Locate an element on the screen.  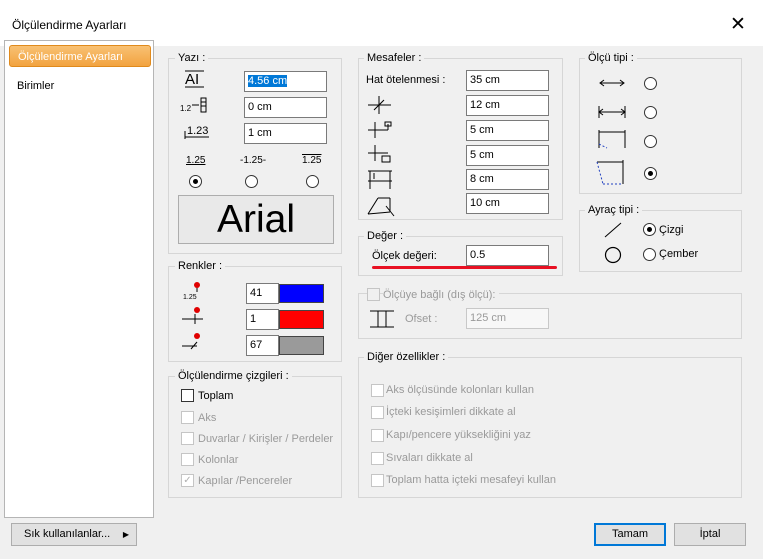
total-checkbox is located at coordinates (187, 395).